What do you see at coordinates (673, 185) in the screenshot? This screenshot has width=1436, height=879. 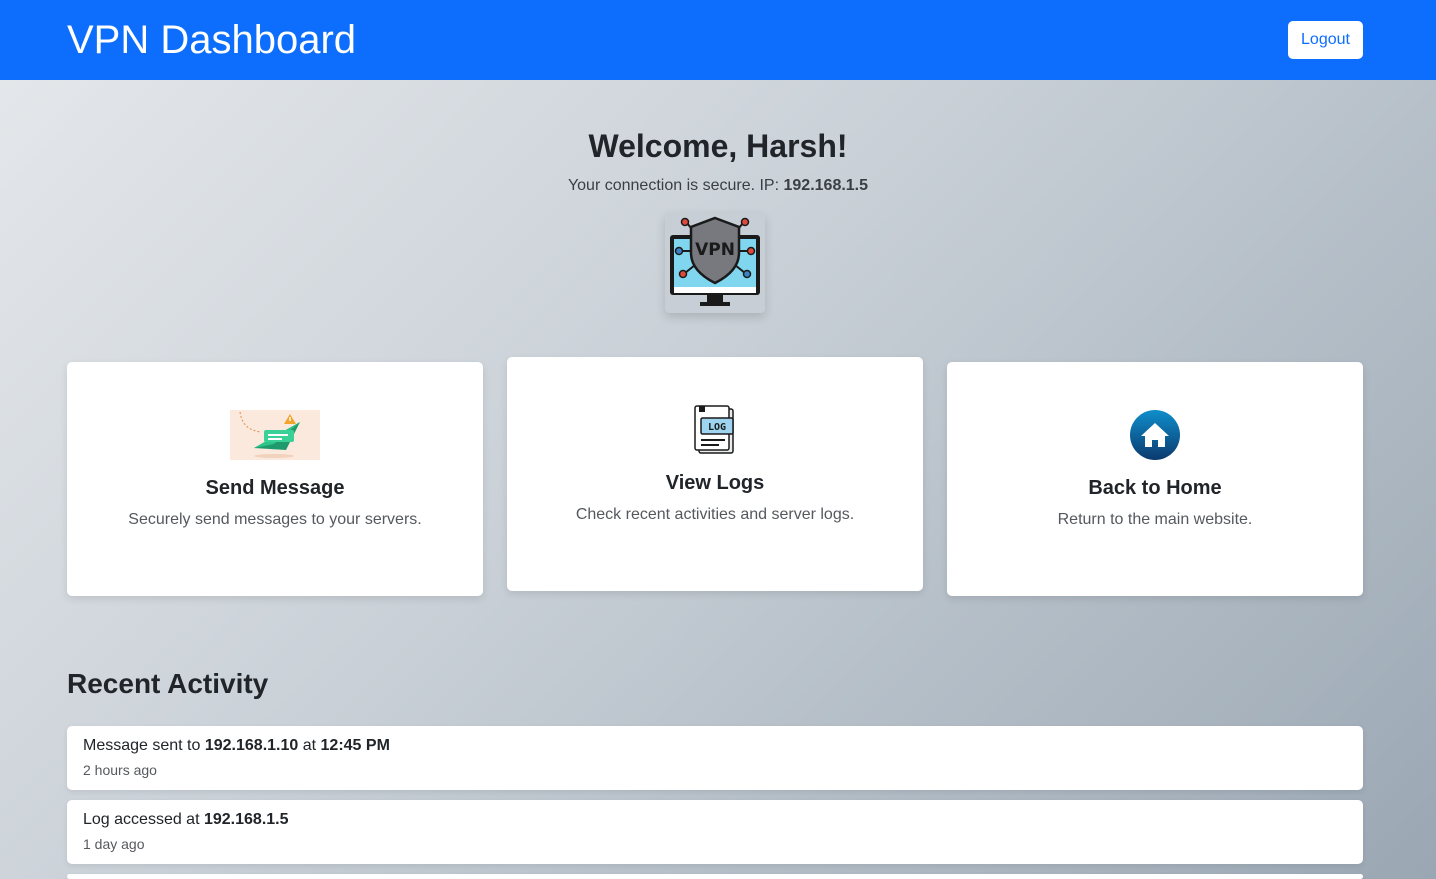 I see `status-text: Your connection is secure. IP:` at bounding box center [673, 185].